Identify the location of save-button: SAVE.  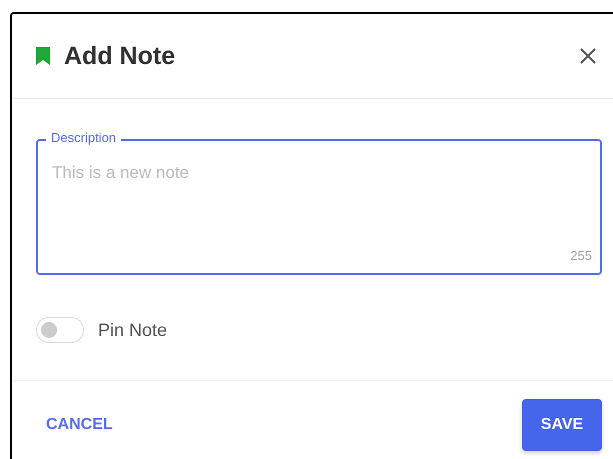
(562, 425).